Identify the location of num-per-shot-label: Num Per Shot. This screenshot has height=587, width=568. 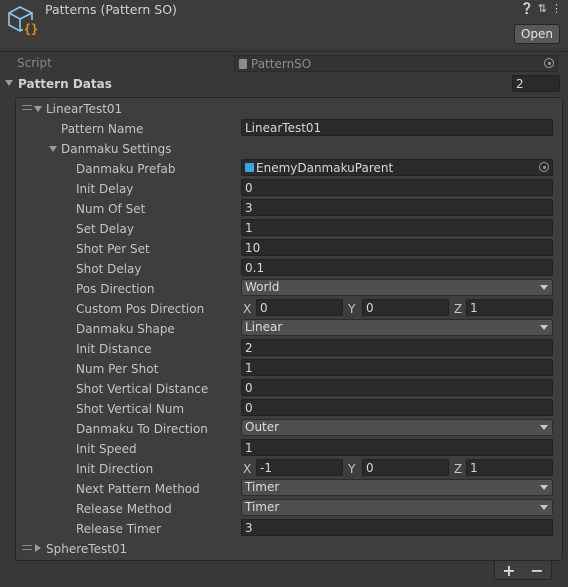
(117, 369).